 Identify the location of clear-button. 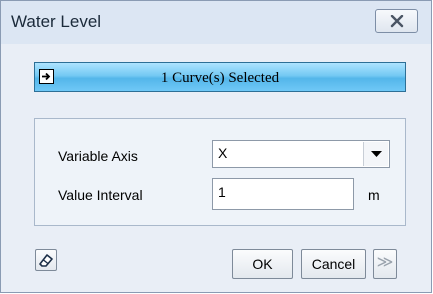
(46, 260).